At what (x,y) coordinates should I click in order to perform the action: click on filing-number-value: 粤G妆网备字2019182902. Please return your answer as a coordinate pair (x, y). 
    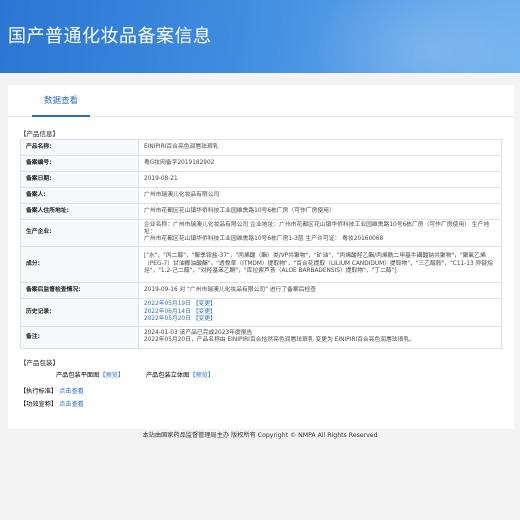
    Looking at the image, I should click on (320, 163).